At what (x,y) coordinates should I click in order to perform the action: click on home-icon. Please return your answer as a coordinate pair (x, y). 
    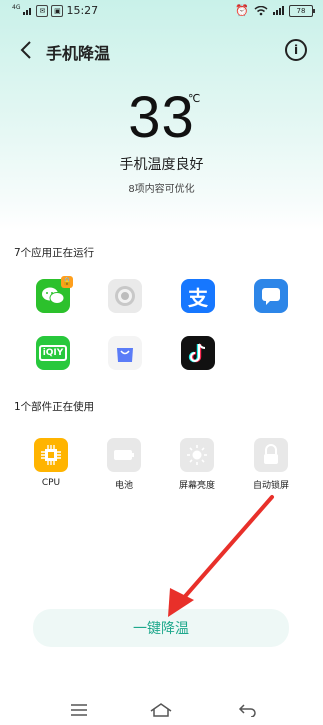
    Looking at the image, I should click on (161, 710).